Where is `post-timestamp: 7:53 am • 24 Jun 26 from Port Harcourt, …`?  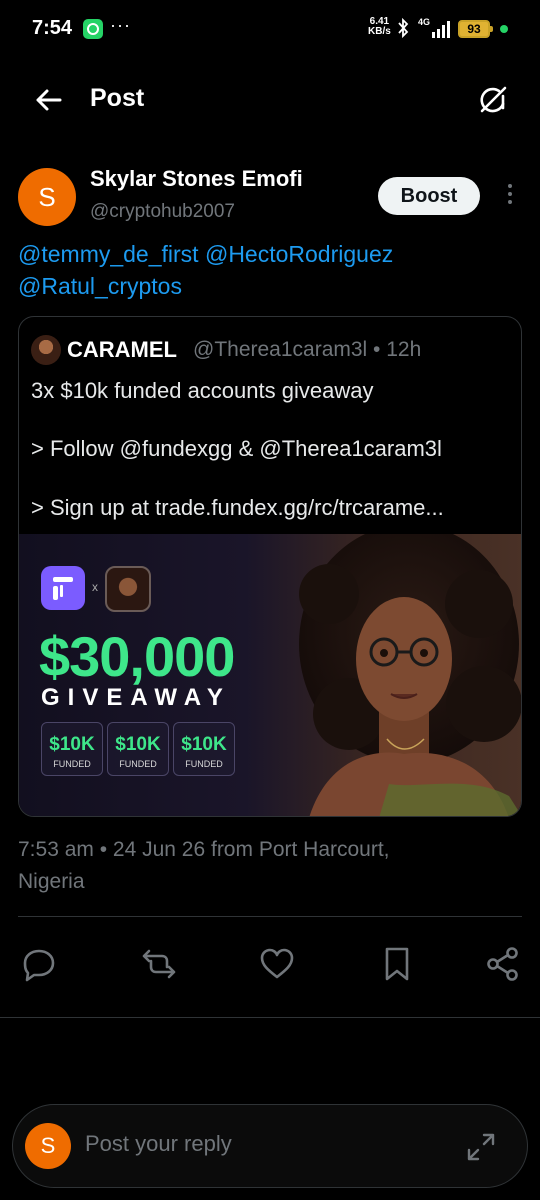
post-timestamp: 7:53 am • 24 Jun 26 from Port Harcourt, … is located at coordinates (268, 866).